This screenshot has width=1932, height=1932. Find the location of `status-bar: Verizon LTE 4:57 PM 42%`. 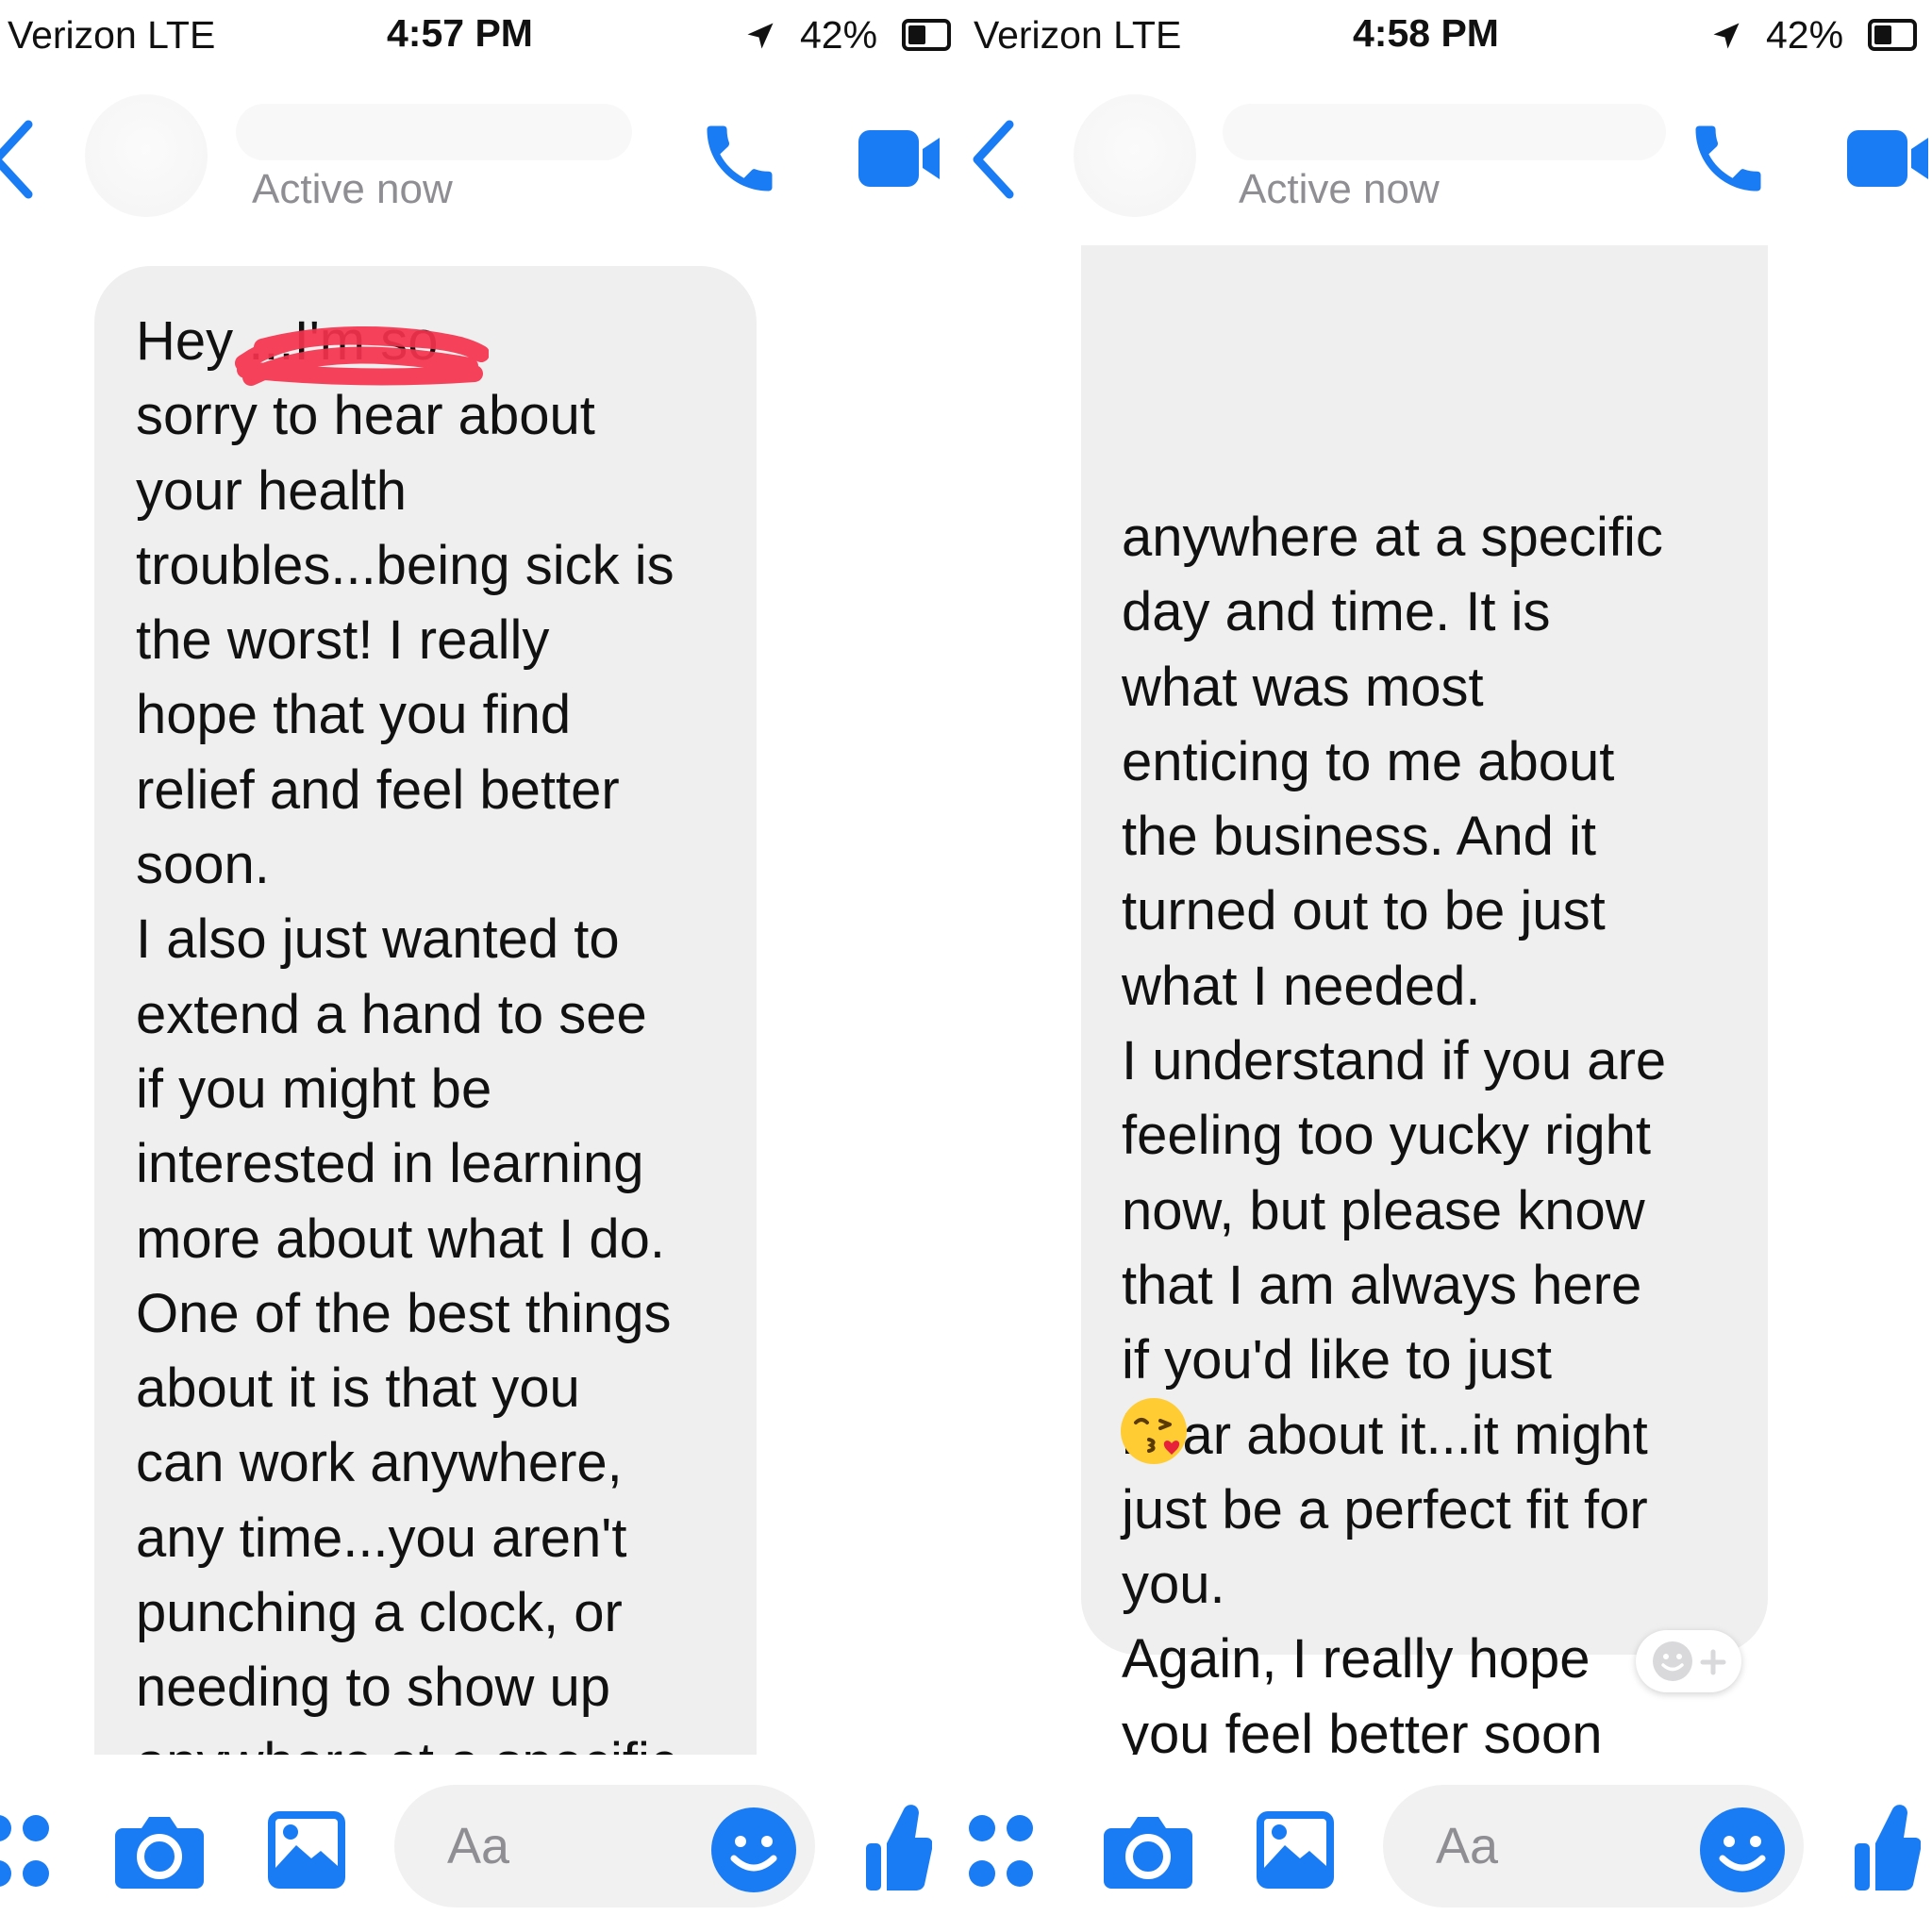

status-bar: Verizon LTE 4:57 PM 42% is located at coordinates (483, 38).